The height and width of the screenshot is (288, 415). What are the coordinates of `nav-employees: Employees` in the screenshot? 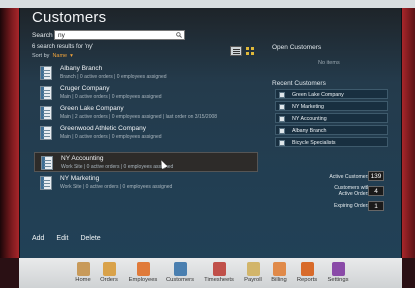 It's located at (143, 275).